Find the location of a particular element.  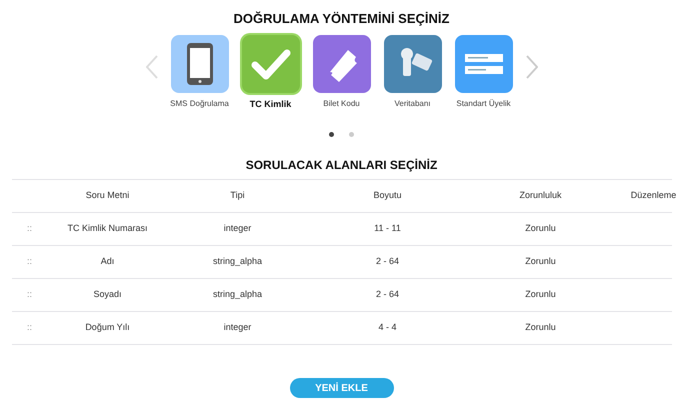

method-option: Standart Üyelik is located at coordinates (483, 72).